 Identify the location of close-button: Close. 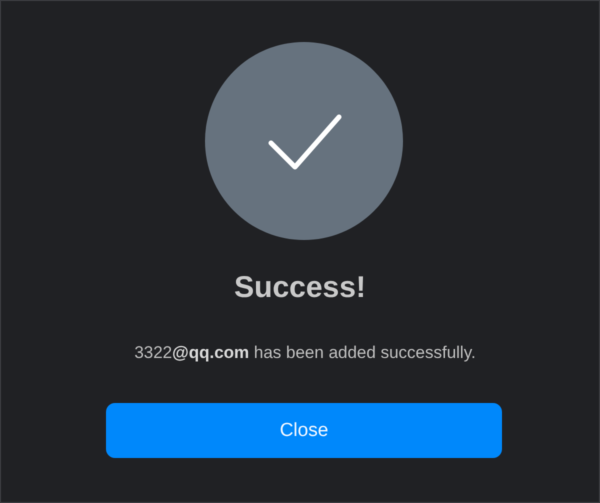
(304, 430).